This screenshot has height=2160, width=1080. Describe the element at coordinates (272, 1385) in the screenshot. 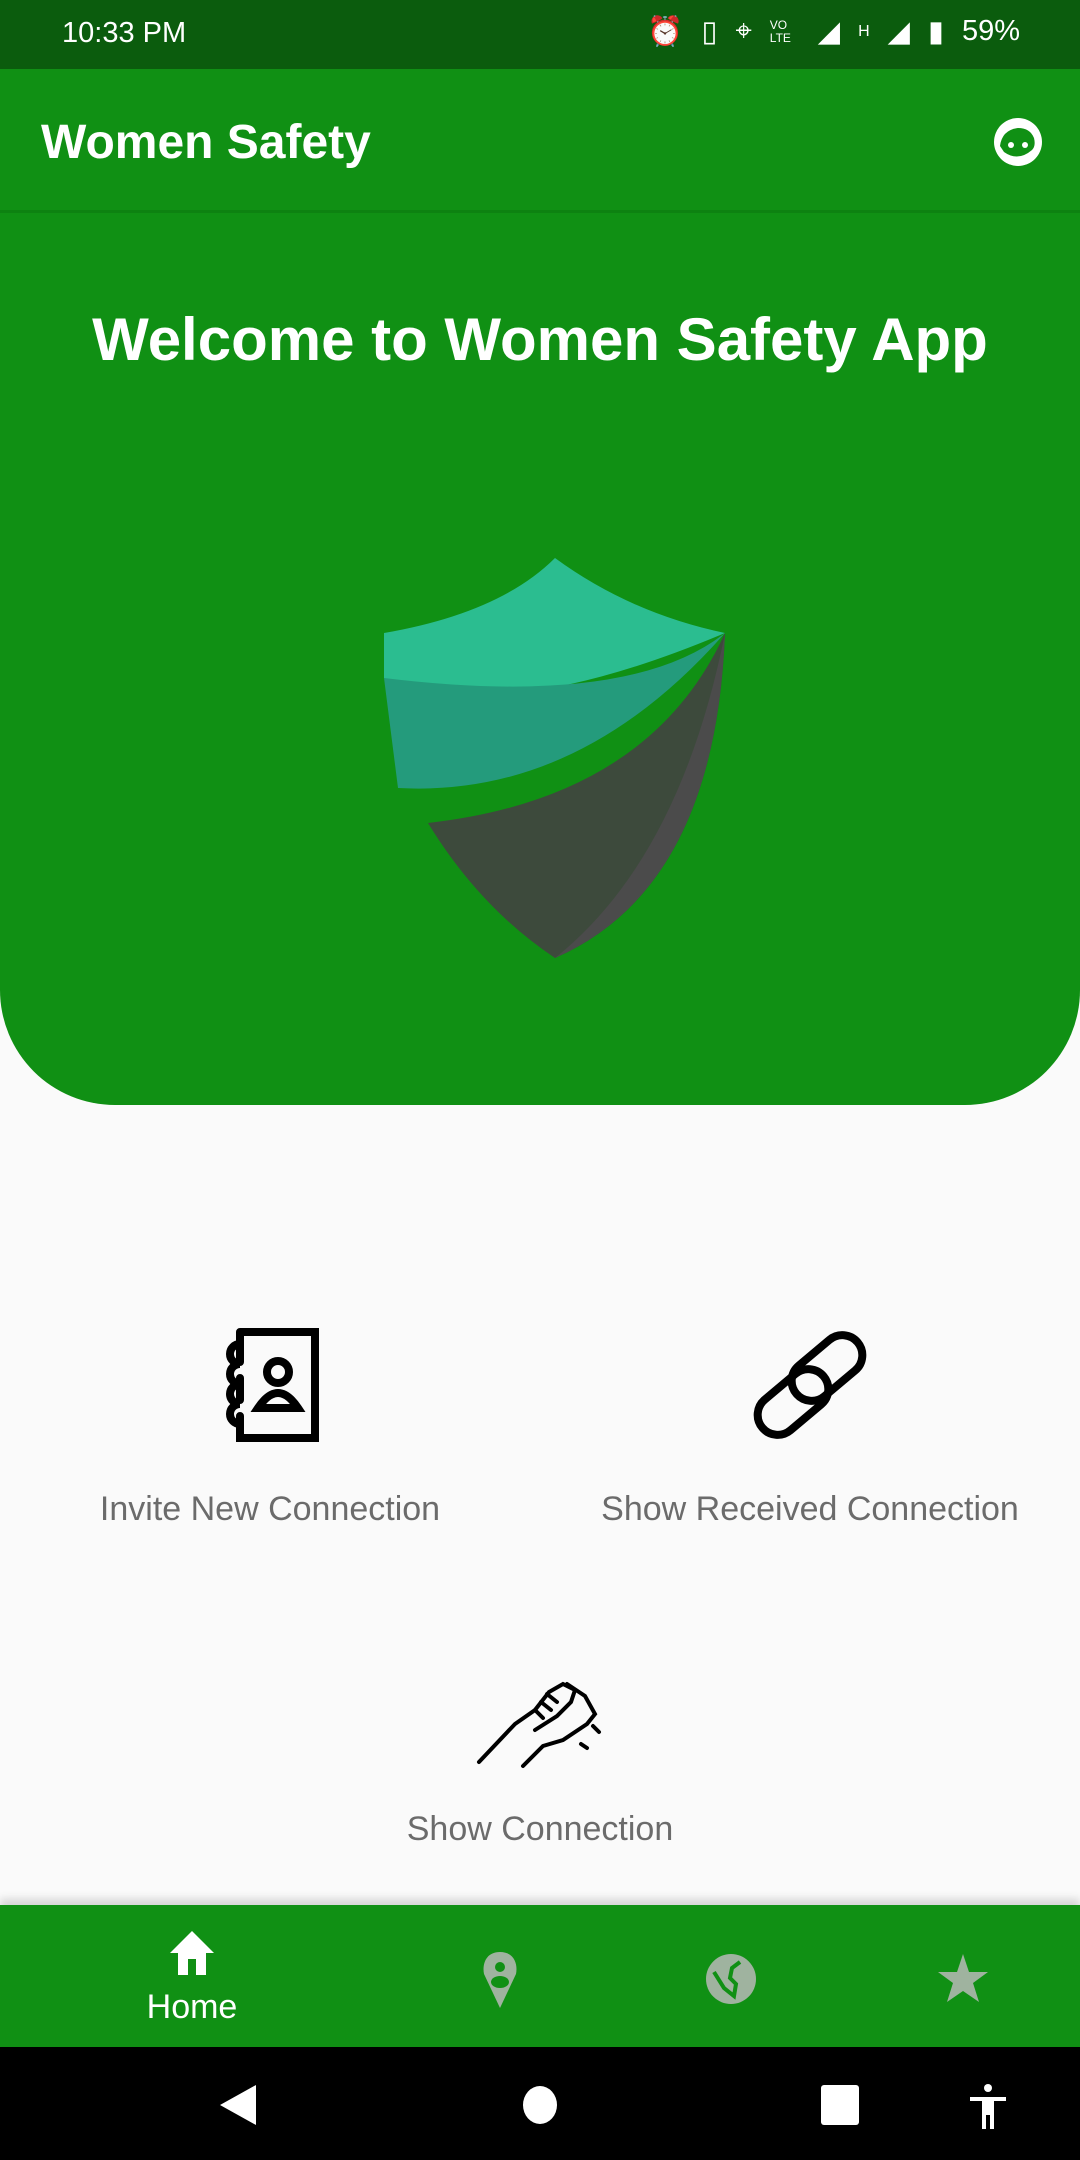

I see `contact-book-icon` at that location.